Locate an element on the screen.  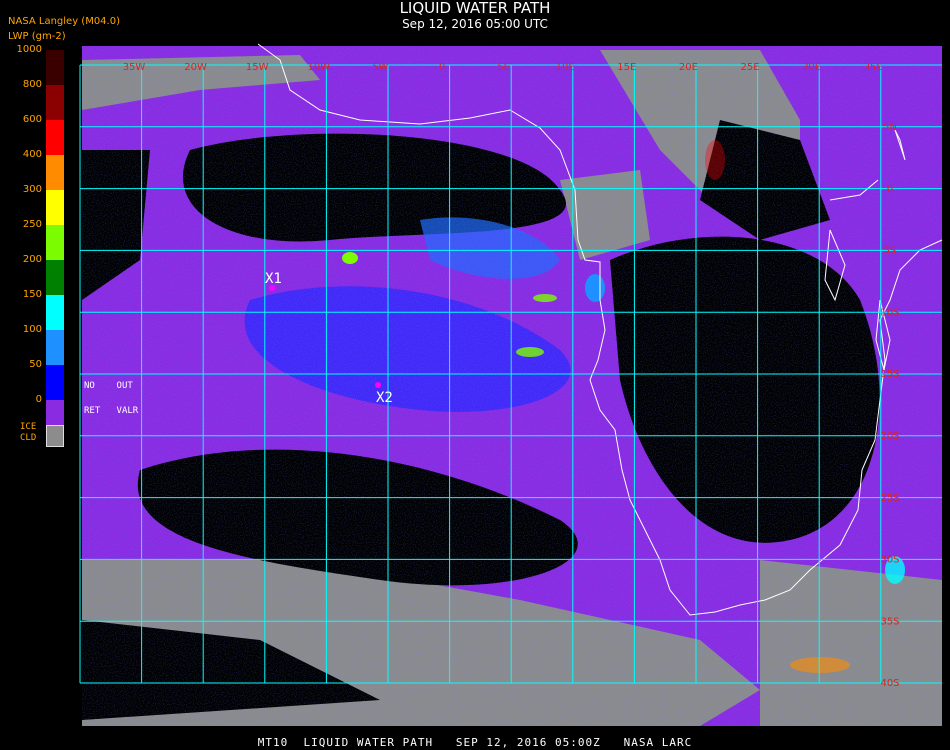
legend-tick: 50 is located at coordinates (35, 364).